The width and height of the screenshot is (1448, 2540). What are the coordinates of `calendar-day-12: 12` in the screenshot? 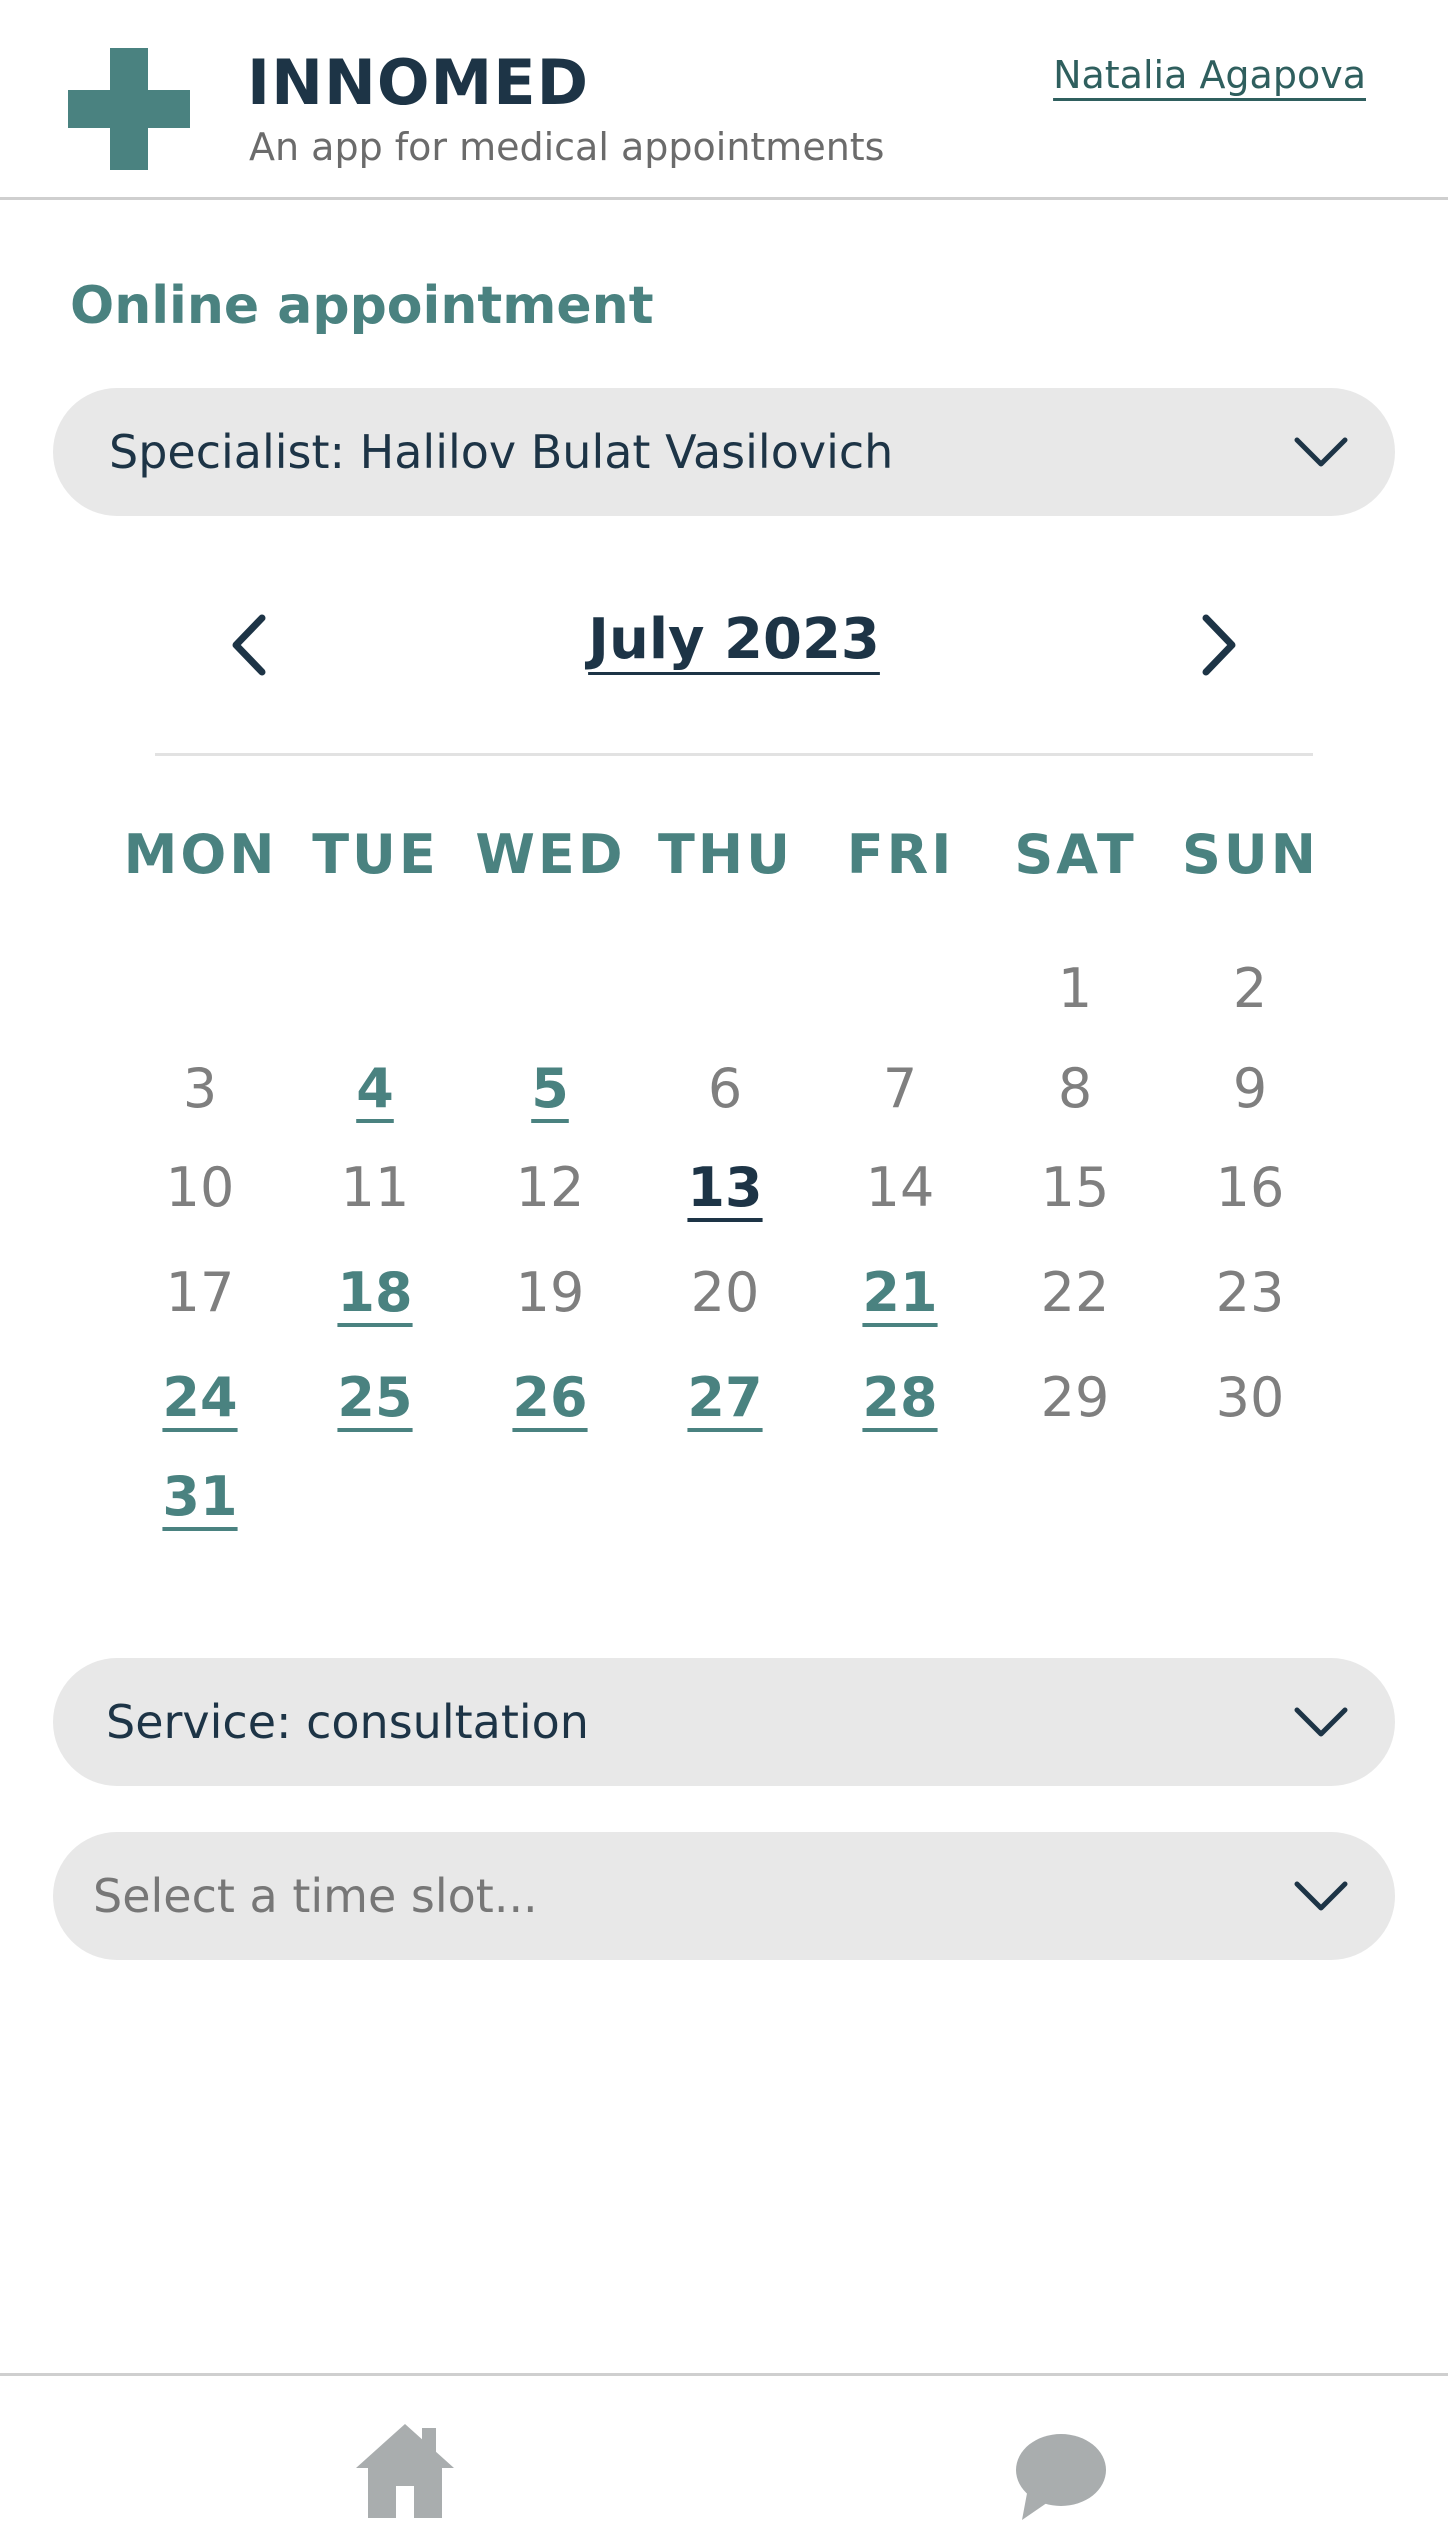 It's located at (550, 1187).